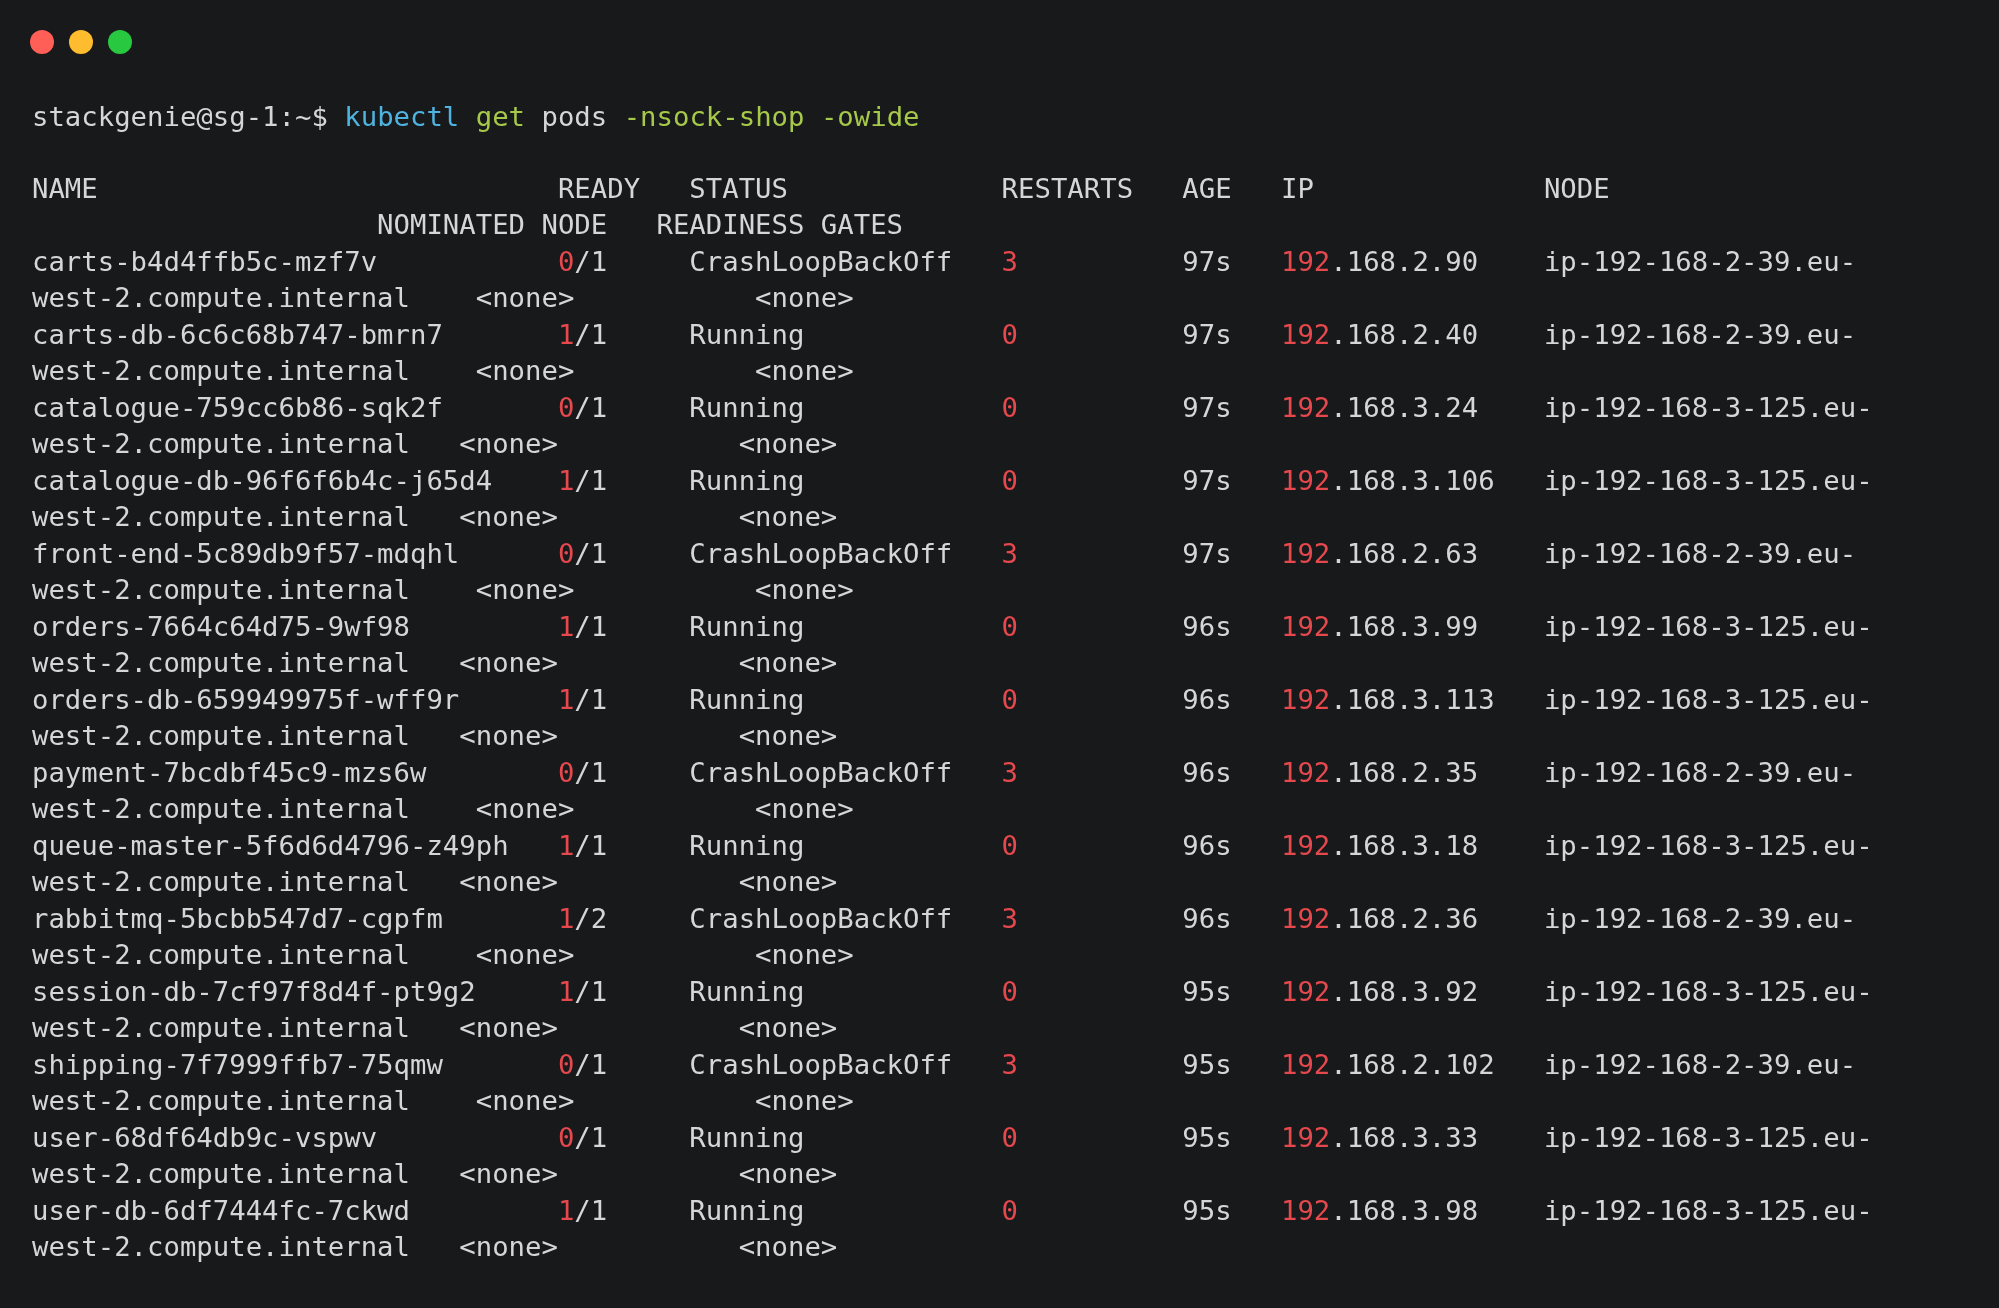 Image resolution: width=1999 pixels, height=1308 pixels. I want to click on command-token: kubectl, so click(402, 117).